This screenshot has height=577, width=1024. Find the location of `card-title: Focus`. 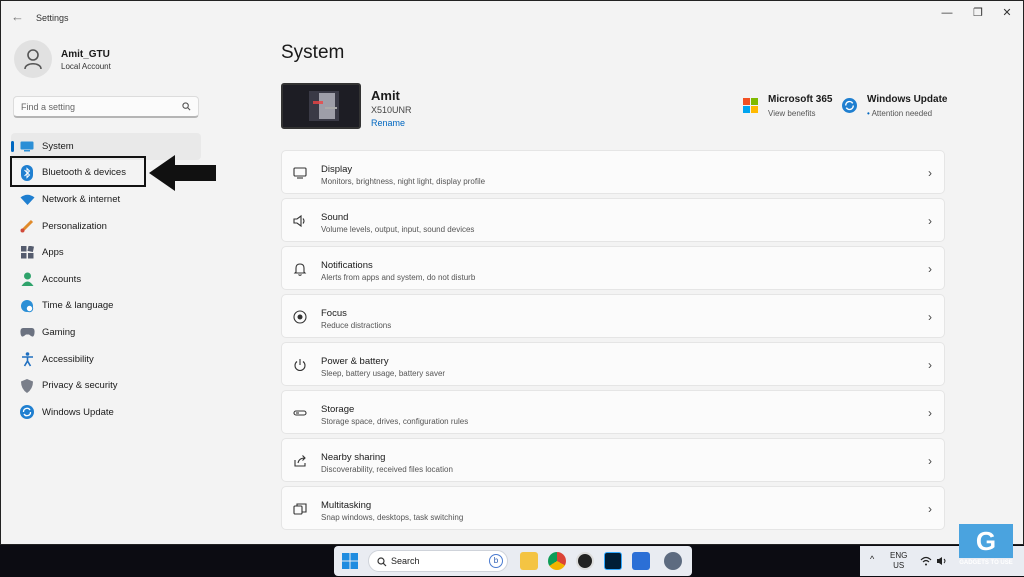

card-title: Focus is located at coordinates (334, 313).